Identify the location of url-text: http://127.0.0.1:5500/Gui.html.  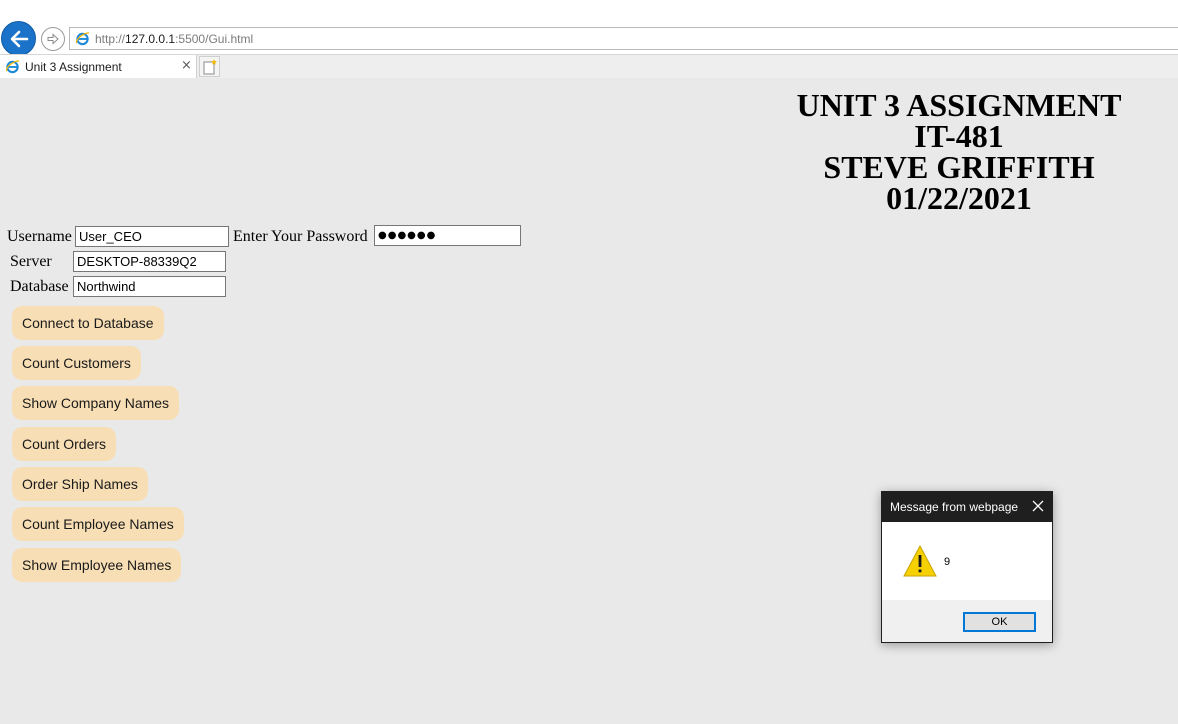
(174, 39).